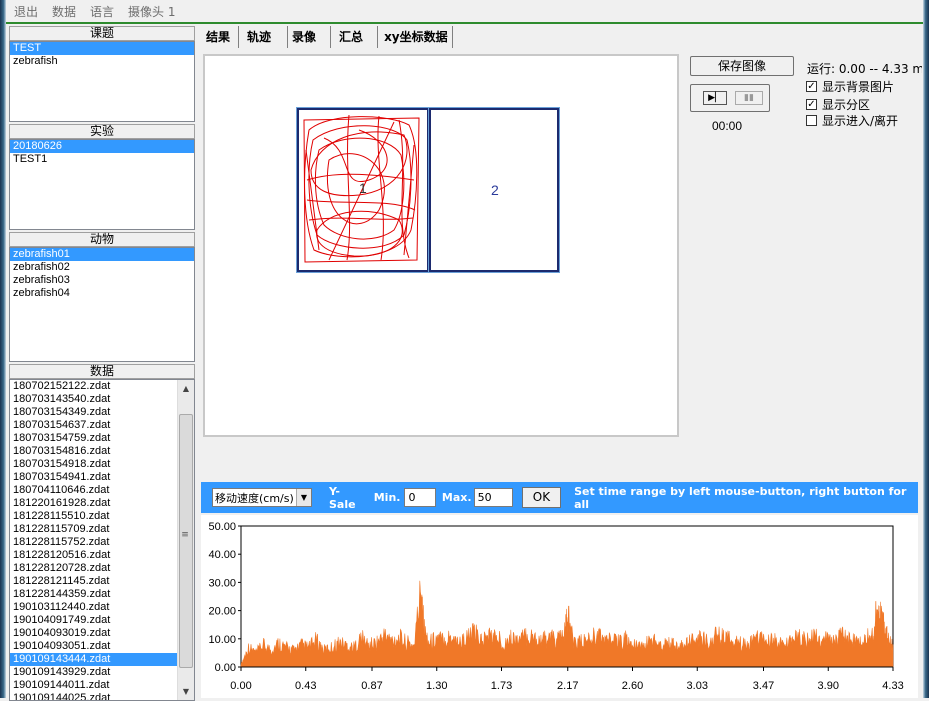 This screenshot has height=701, width=929. What do you see at coordinates (436, 686) in the screenshot?
I see `x-tick-label: 1.30` at bounding box center [436, 686].